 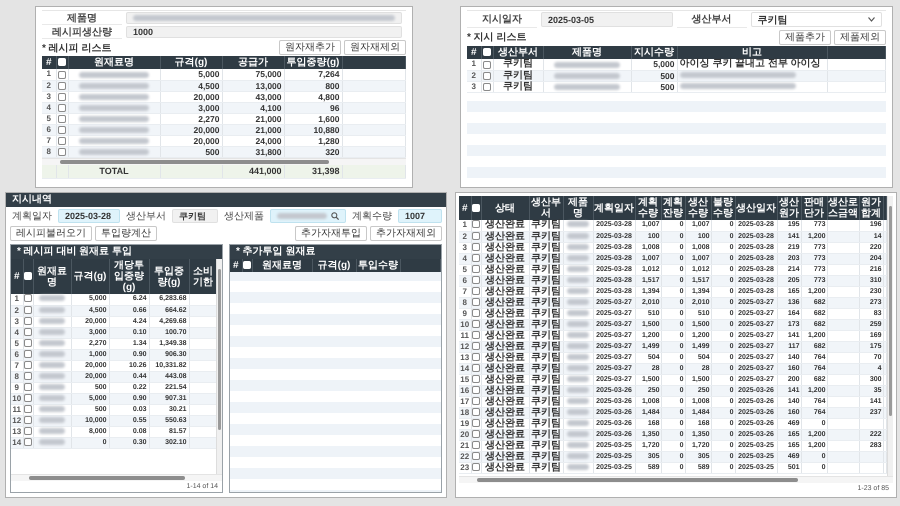 What do you see at coordinates (51, 233) in the screenshot?
I see `toolbar-button: 레시피불러오기` at bounding box center [51, 233].